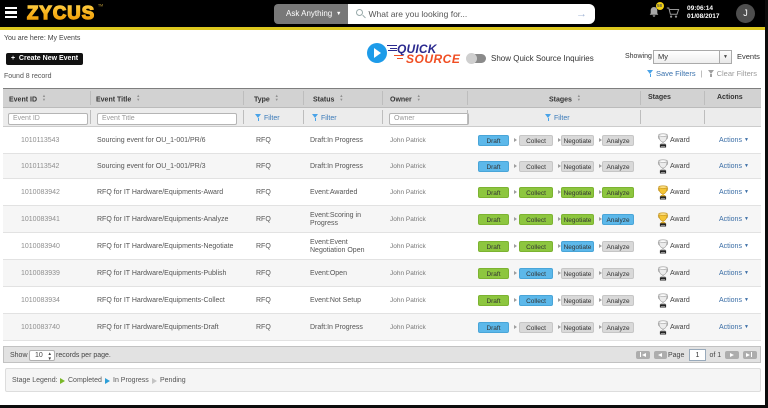  Describe the element at coordinates (100, 6) in the screenshot. I see `svg-text: TM` at that location.